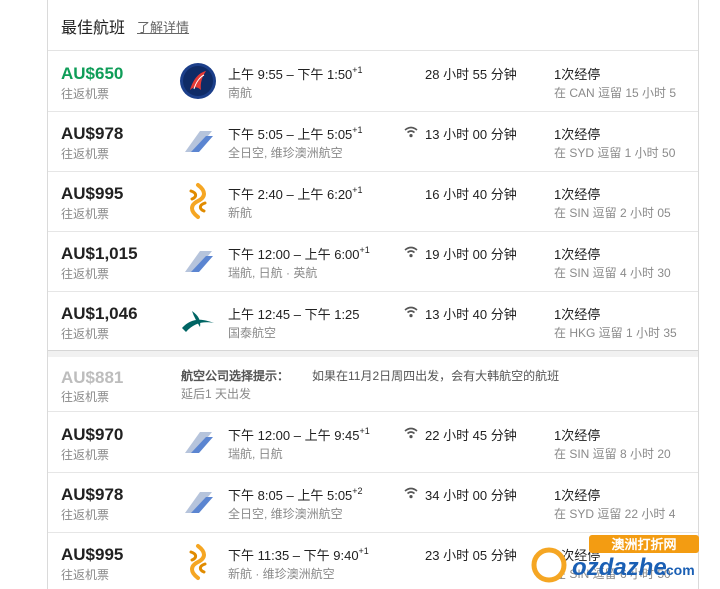 The height and width of the screenshot is (589, 720). Describe the element at coordinates (85, 397) in the screenshot. I see `tip-price-sub: 往返机票` at that location.